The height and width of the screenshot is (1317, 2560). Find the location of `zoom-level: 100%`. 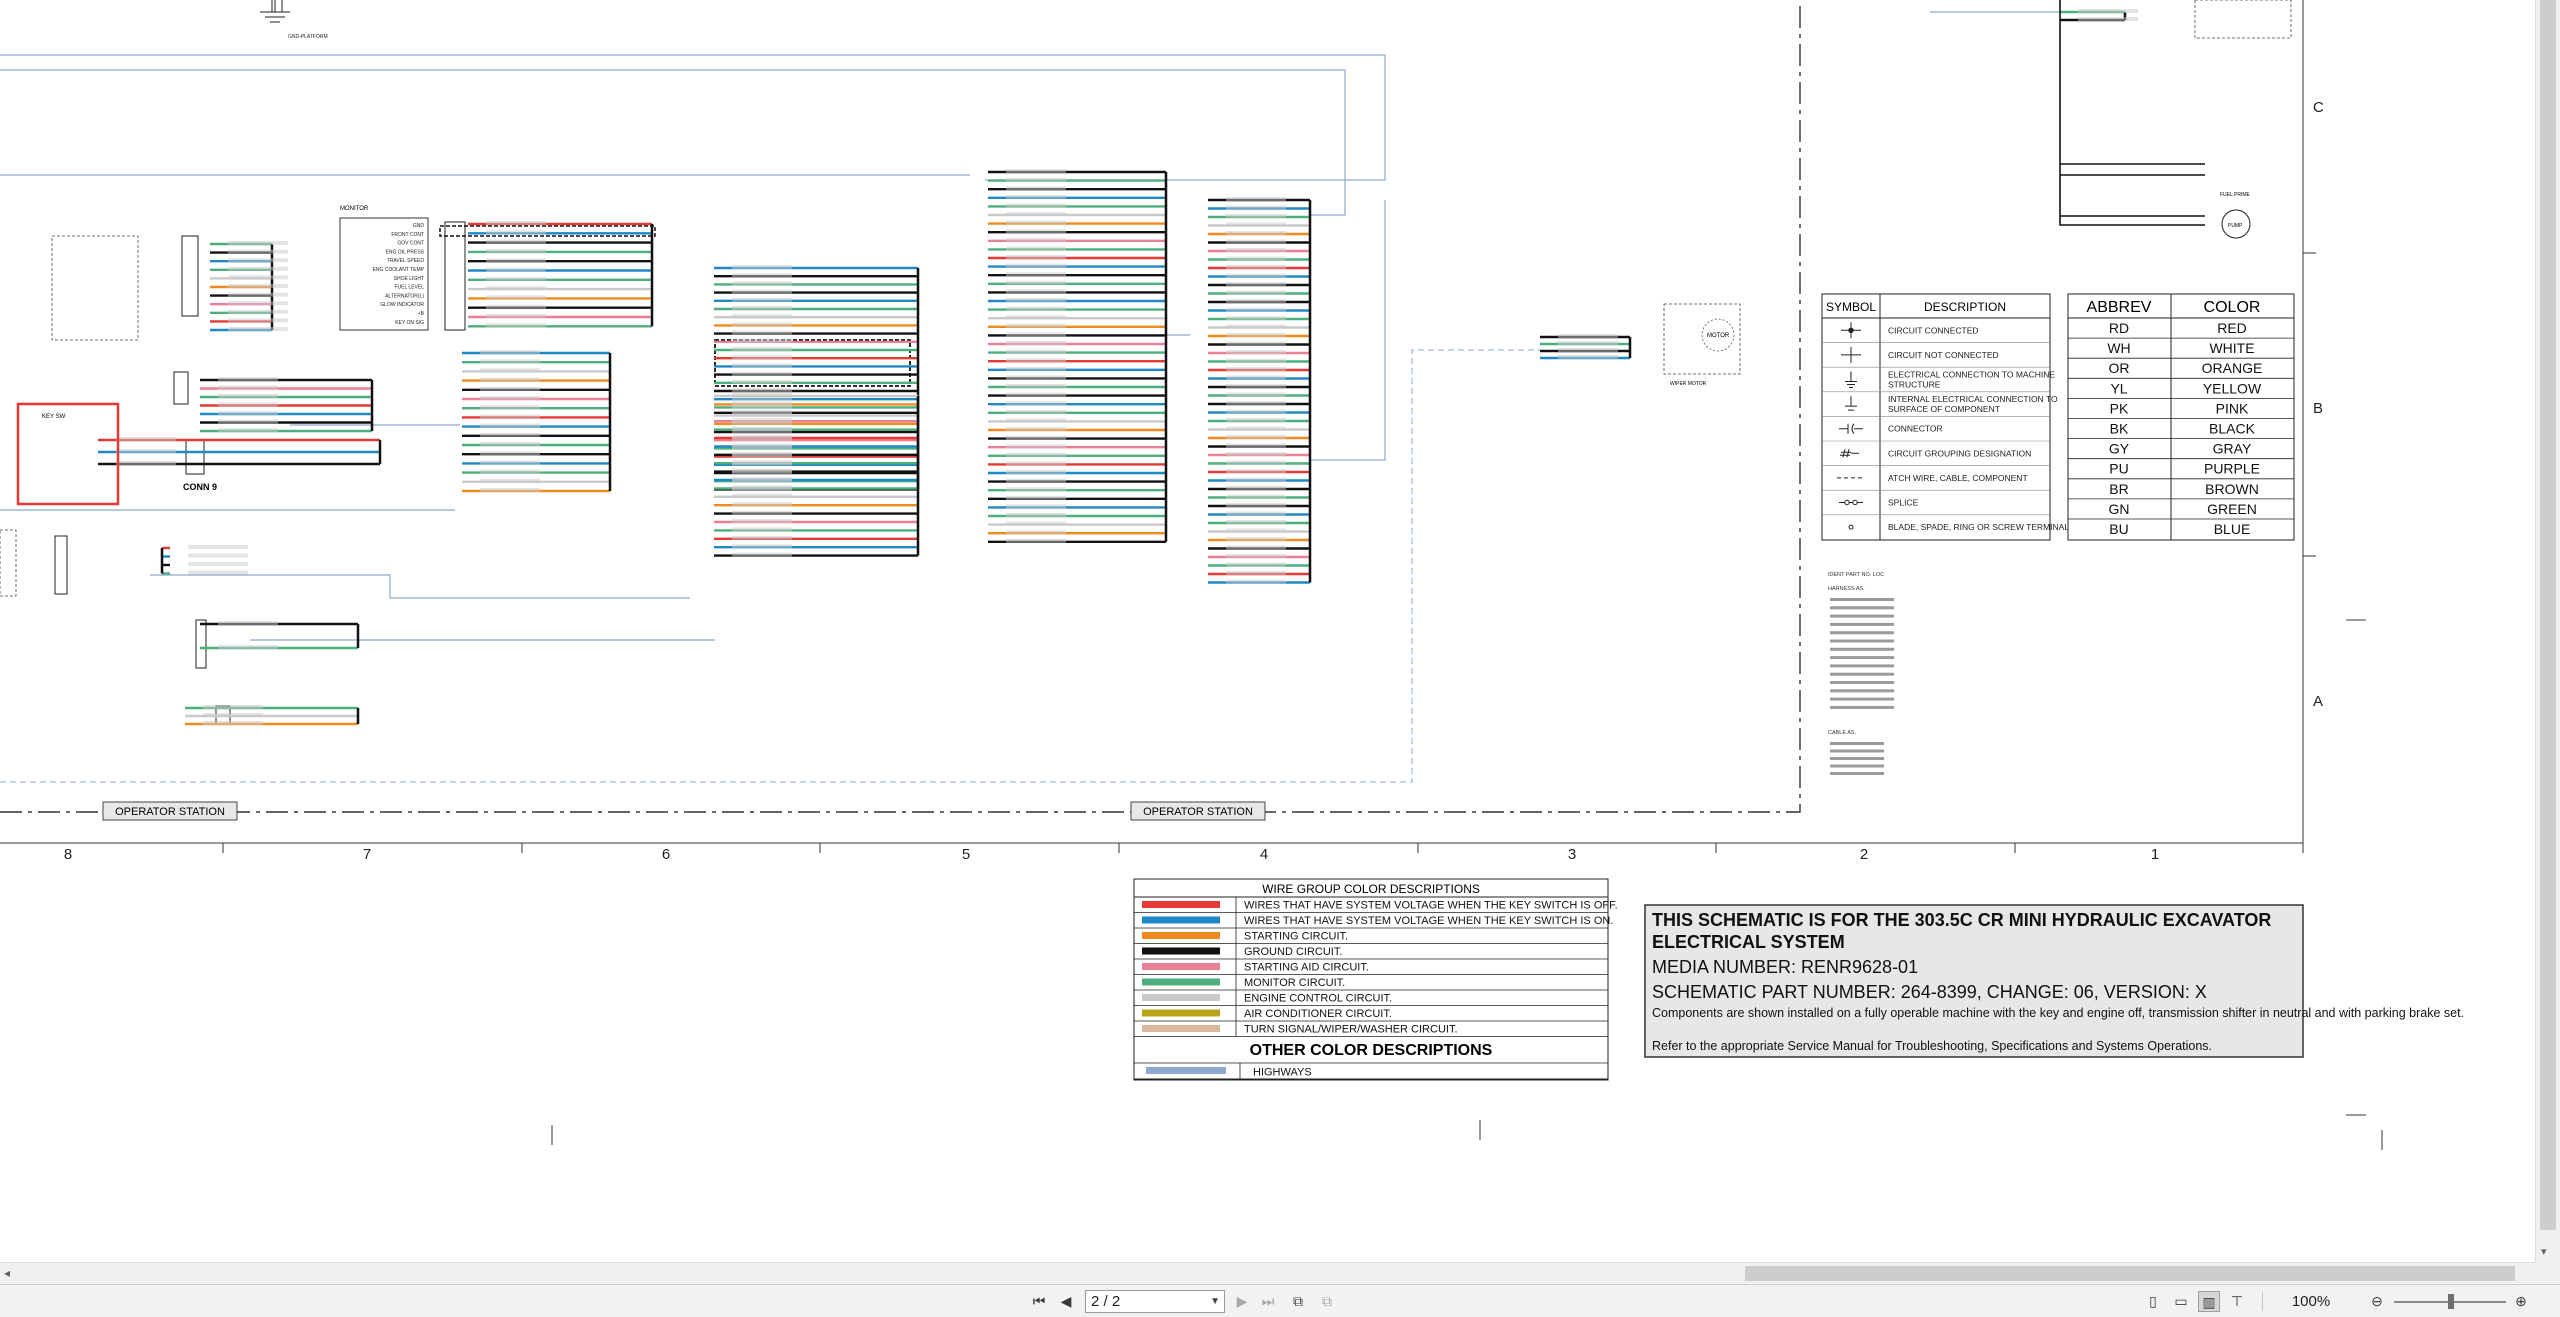

zoom-level: 100% is located at coordinates (2311, 1301).